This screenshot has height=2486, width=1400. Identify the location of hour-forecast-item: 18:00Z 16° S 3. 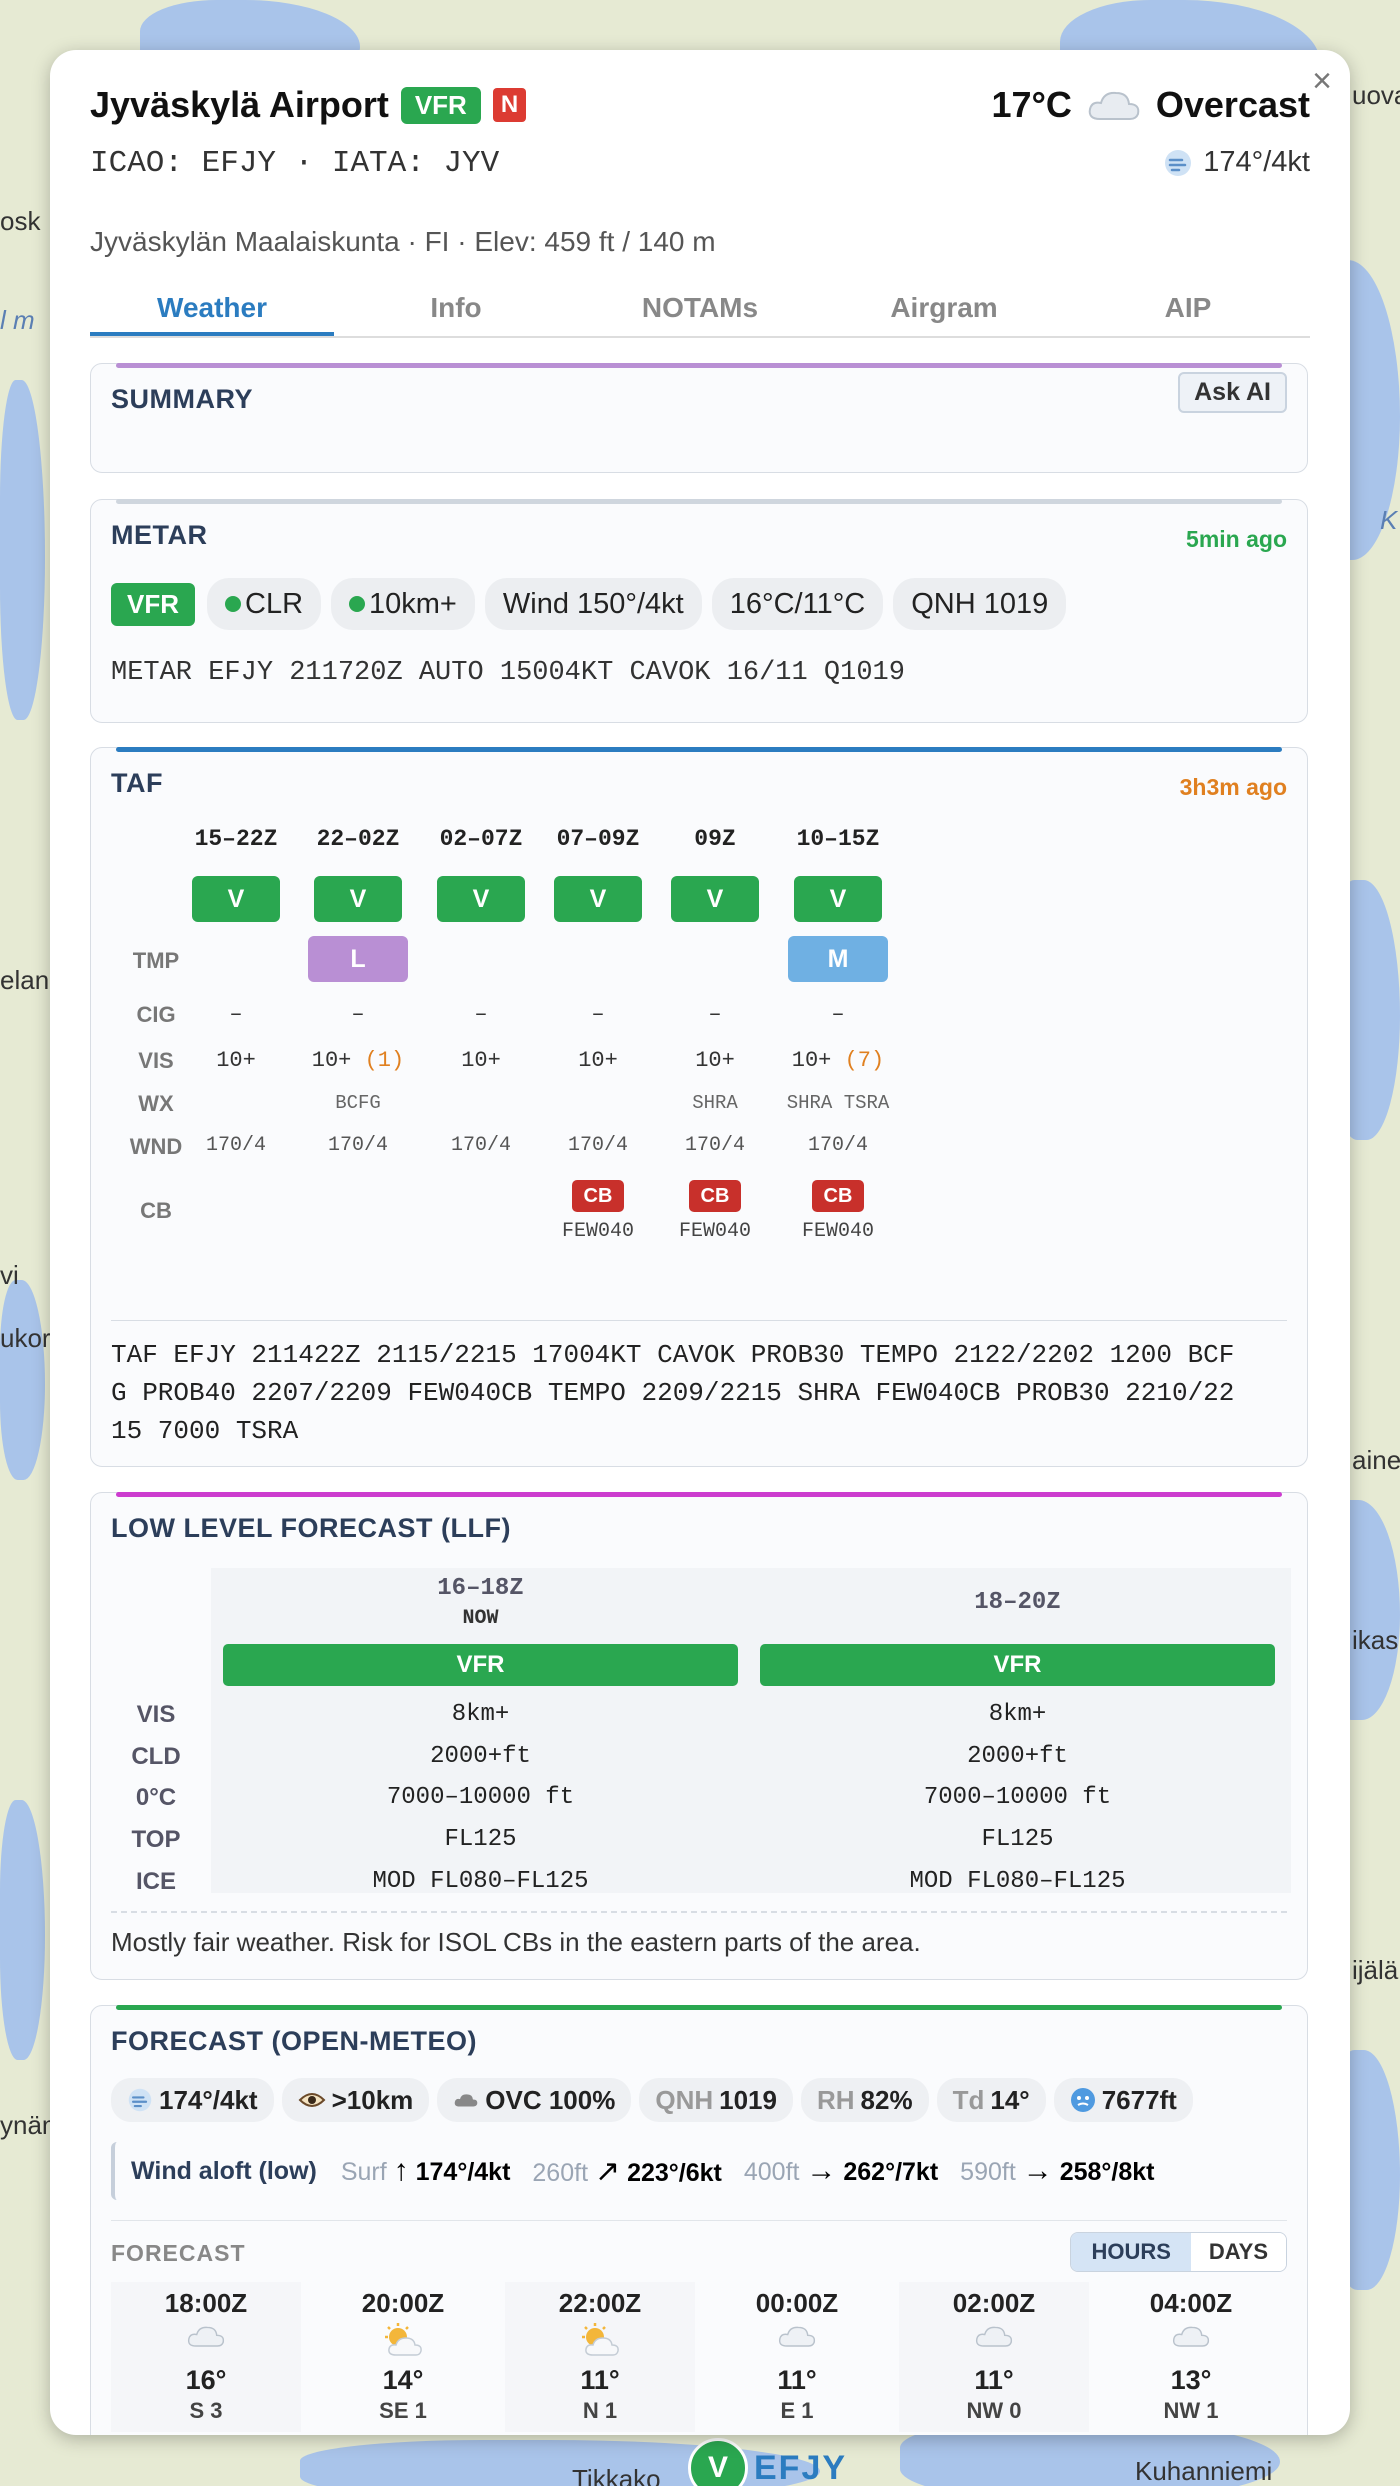
(206, 2357).